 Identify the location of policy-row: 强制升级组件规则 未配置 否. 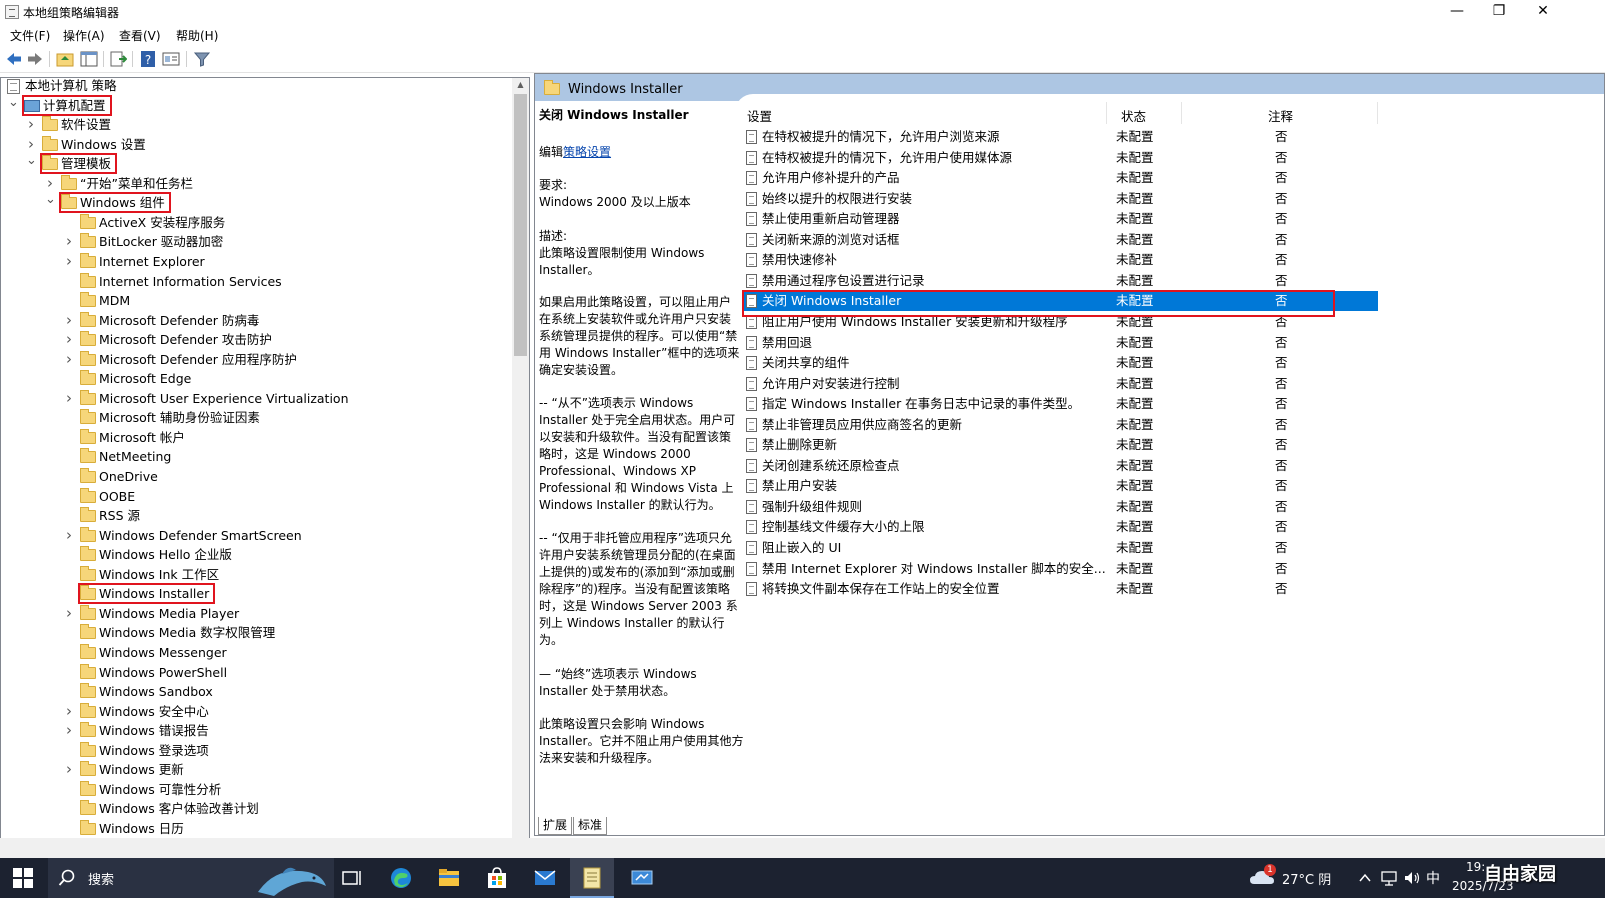
(1060, 507).